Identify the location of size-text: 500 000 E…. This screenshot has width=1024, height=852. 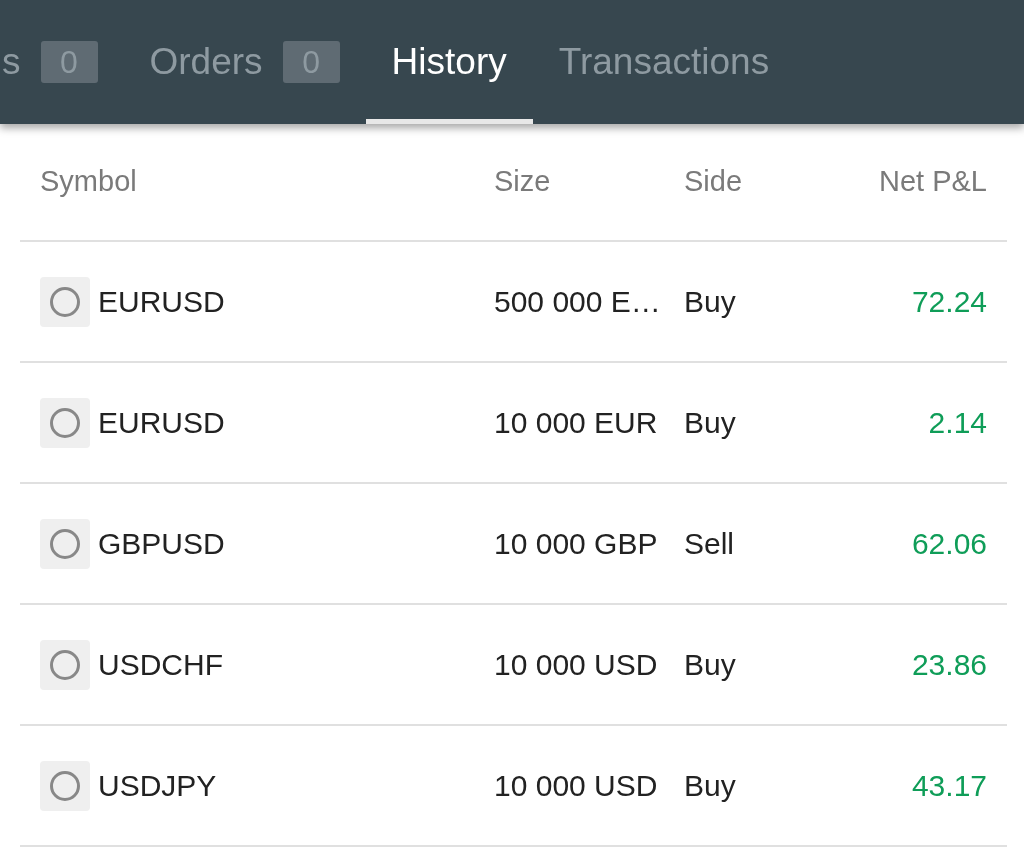
(577, 301).